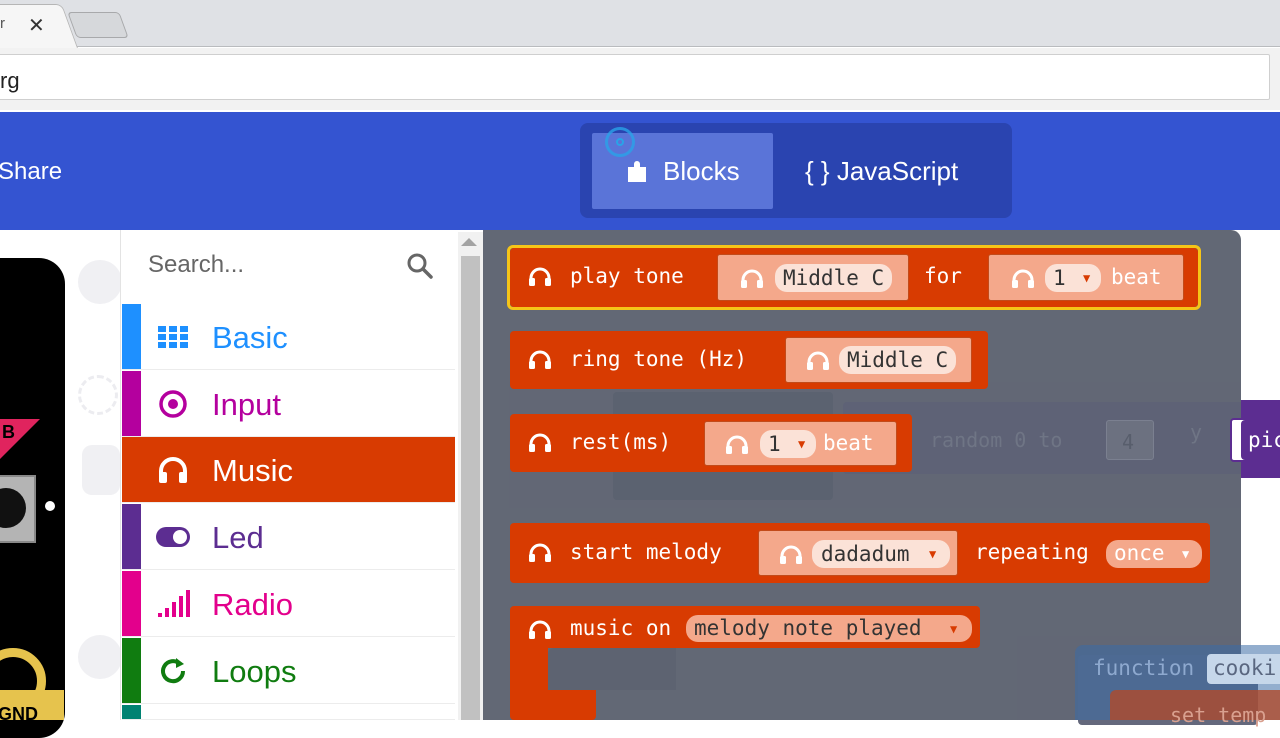 The width and height of the screenshot is (1280, 738). What do you see at coordinates (420, 266) in the screenshot?
I see `search-icon` at bounding box center [420, 266].